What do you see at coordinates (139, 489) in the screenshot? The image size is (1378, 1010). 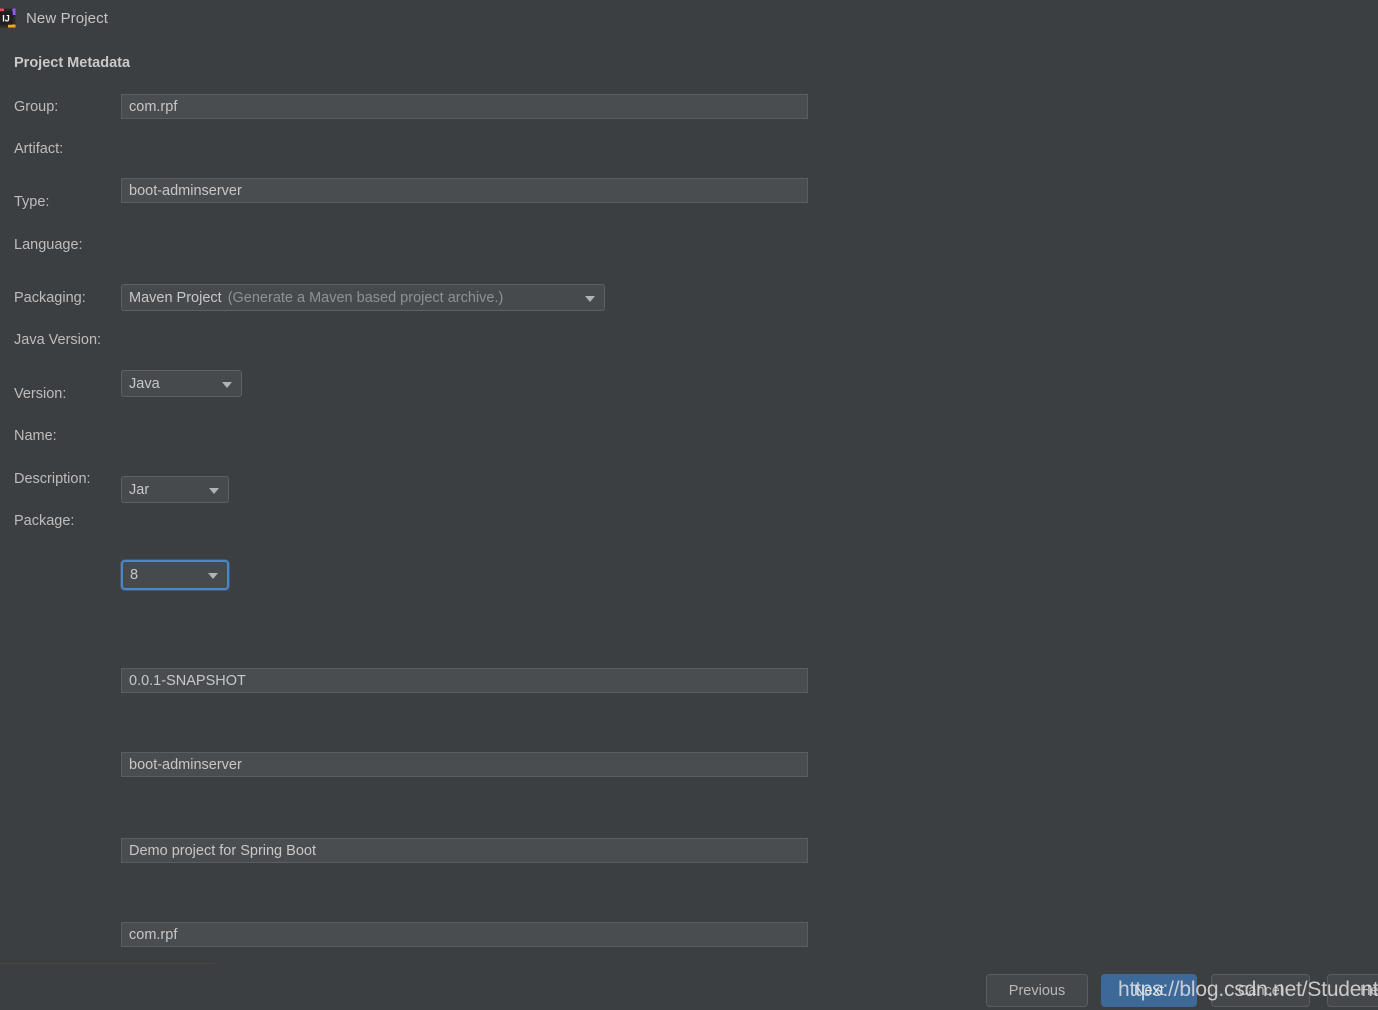 I see `packaging-select-value: Jar` at bounding box center [139, 489].